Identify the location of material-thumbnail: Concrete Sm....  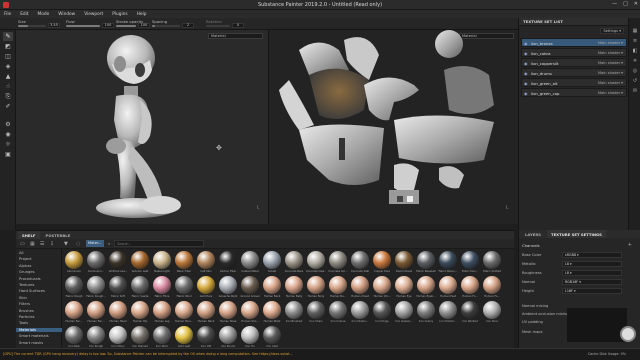
(338, 263).